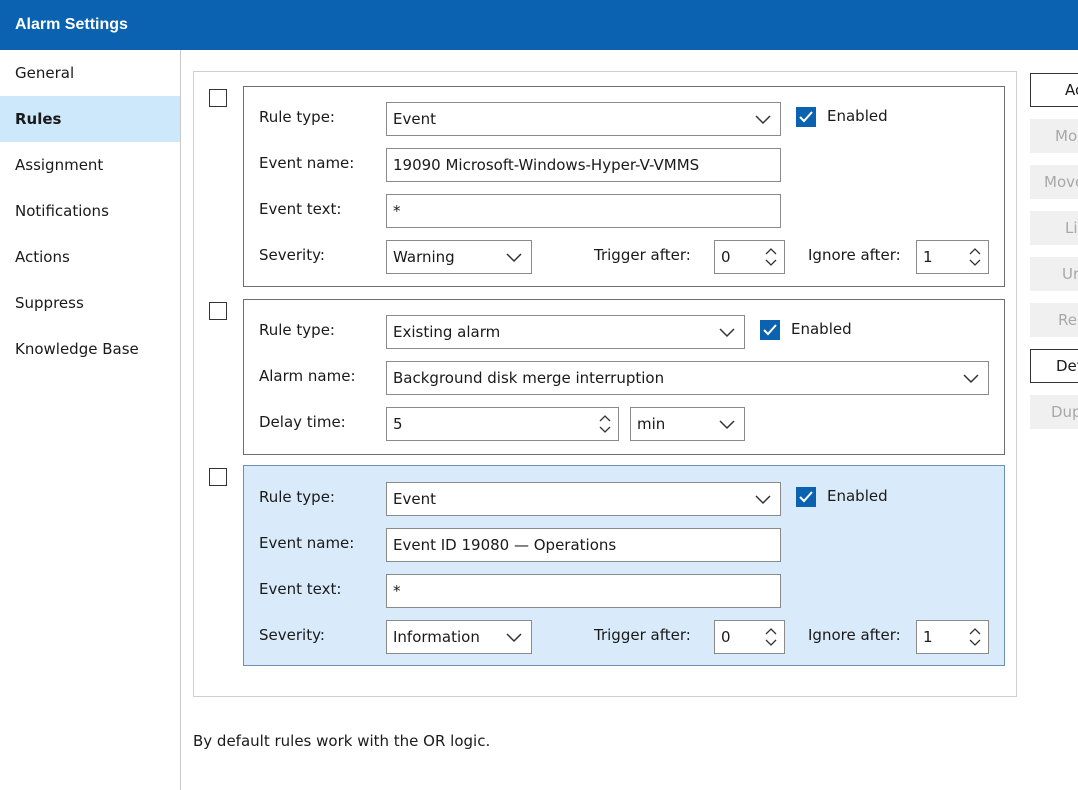 The width and height of the screenshot is (1078, 790). What do you see at coordinates (459, 257) in the screenshot?
I see `rule-1-severity-dropdown: Warning` at bounding box center [459, 257].